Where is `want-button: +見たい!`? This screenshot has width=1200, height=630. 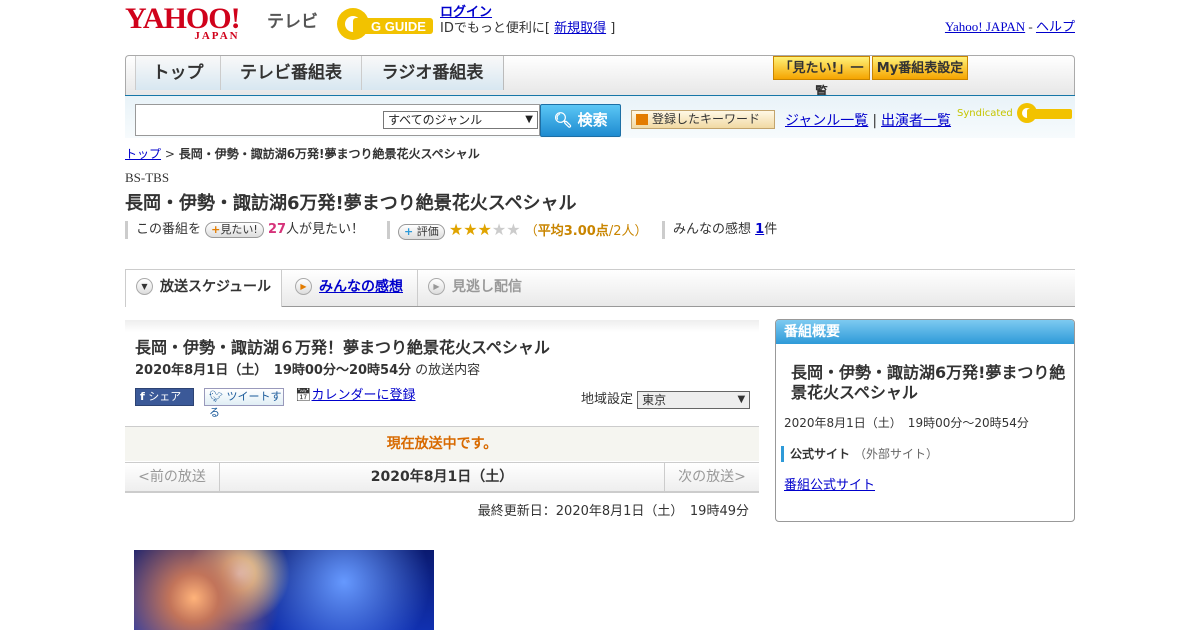 want-button: +見たい! is located at coordinates (234, 229).